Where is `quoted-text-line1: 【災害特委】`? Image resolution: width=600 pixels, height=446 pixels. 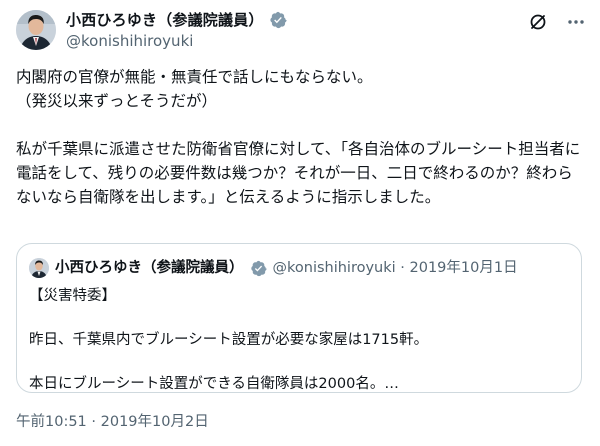
quoted-text-line1: 【災害特委】 is located at coordinates (72, 296).